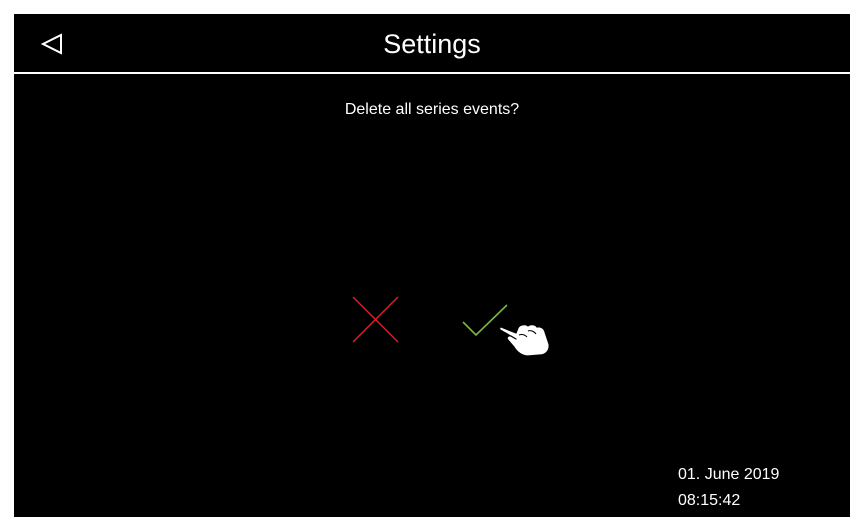 Image resolution: width=850 pixels, height=517 pixels. What do you see at coordinates (524, 340) in the screenshot?
I see `hand-pointer-icon` at bounding box center [524, 340].